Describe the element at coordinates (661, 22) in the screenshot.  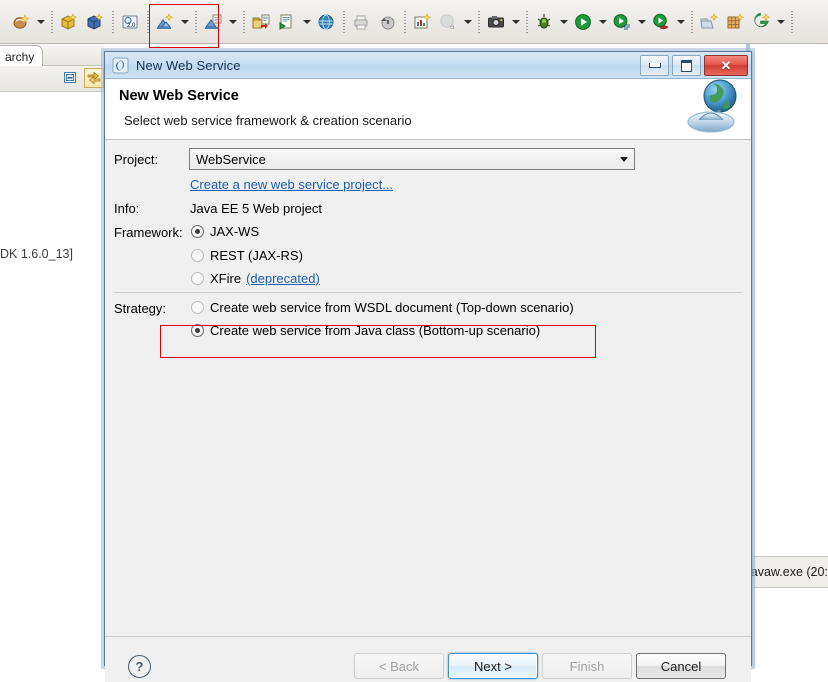
I see `run-server-icon` at that location.